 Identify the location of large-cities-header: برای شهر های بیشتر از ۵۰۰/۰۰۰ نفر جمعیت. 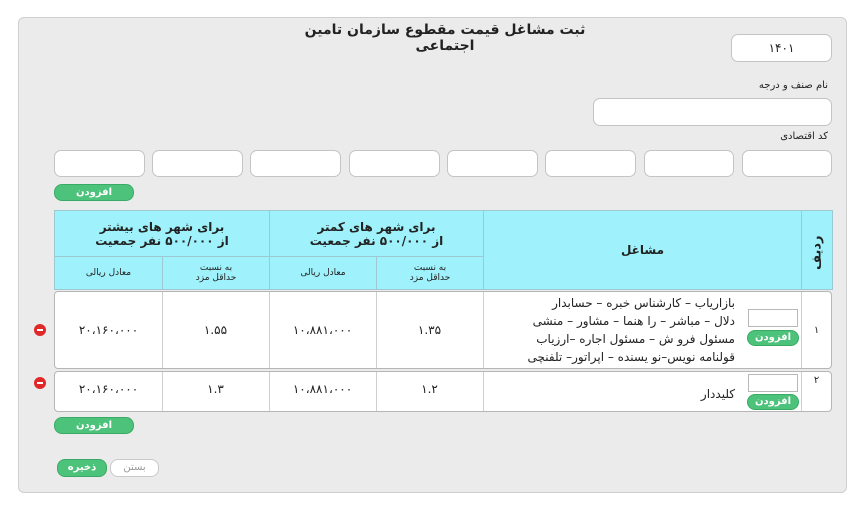
(162, 233).